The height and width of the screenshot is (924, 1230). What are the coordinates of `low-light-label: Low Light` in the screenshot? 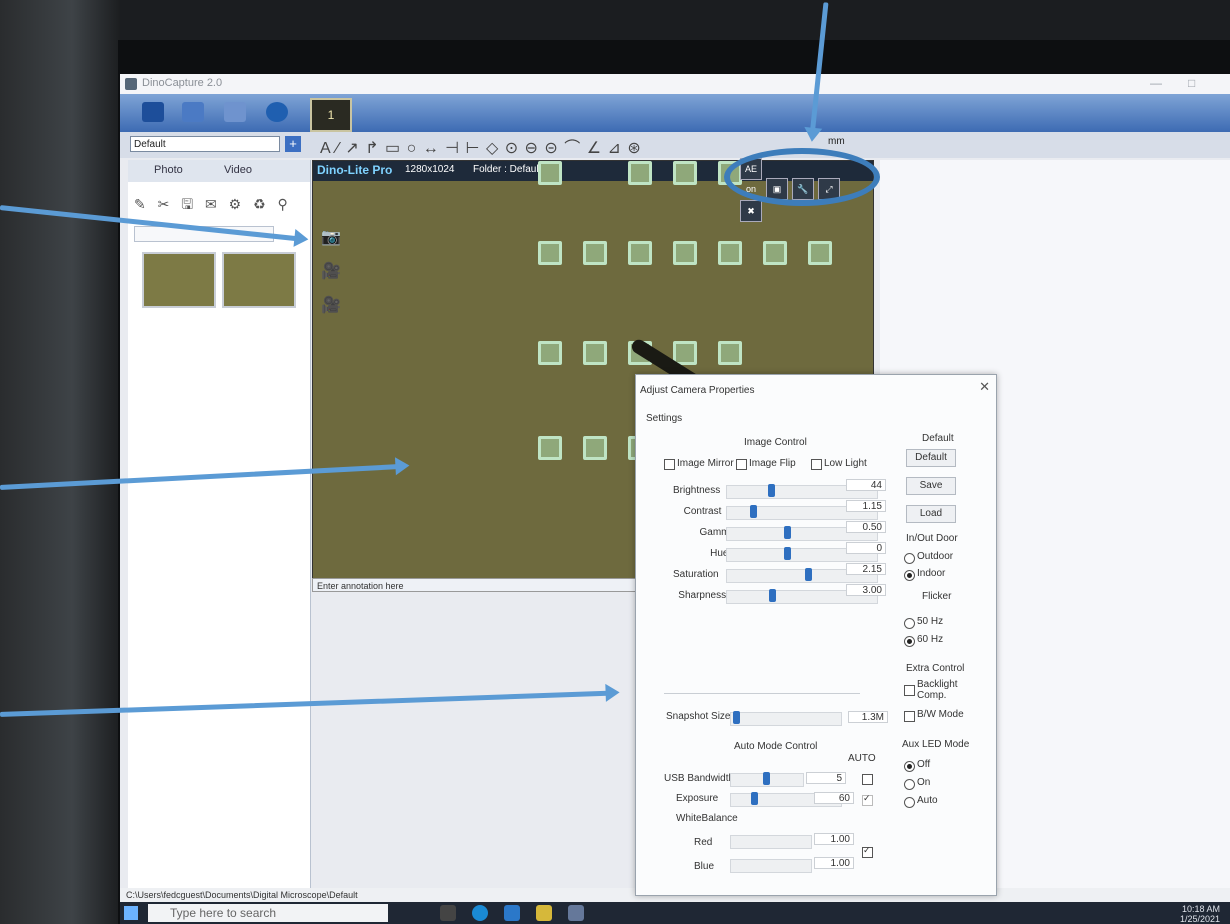 It's located at (845, 463).